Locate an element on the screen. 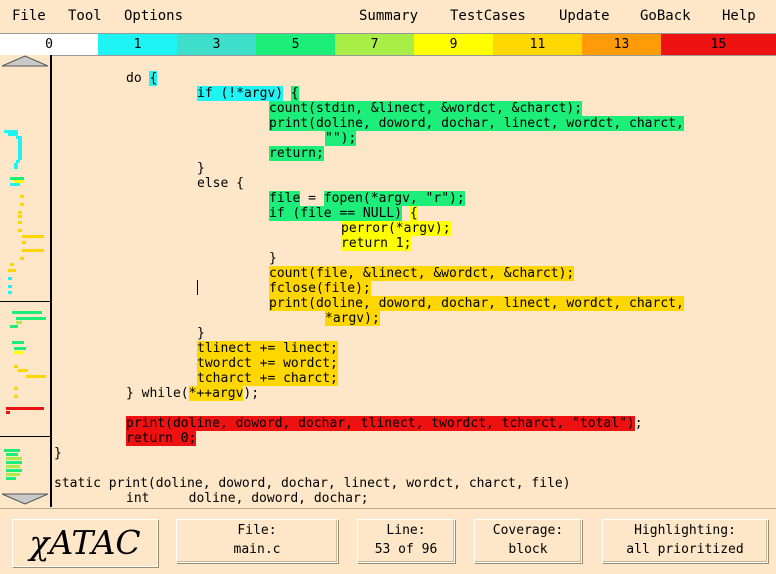  legend-swatch-9: 9 is located at coordinates (453, 44).